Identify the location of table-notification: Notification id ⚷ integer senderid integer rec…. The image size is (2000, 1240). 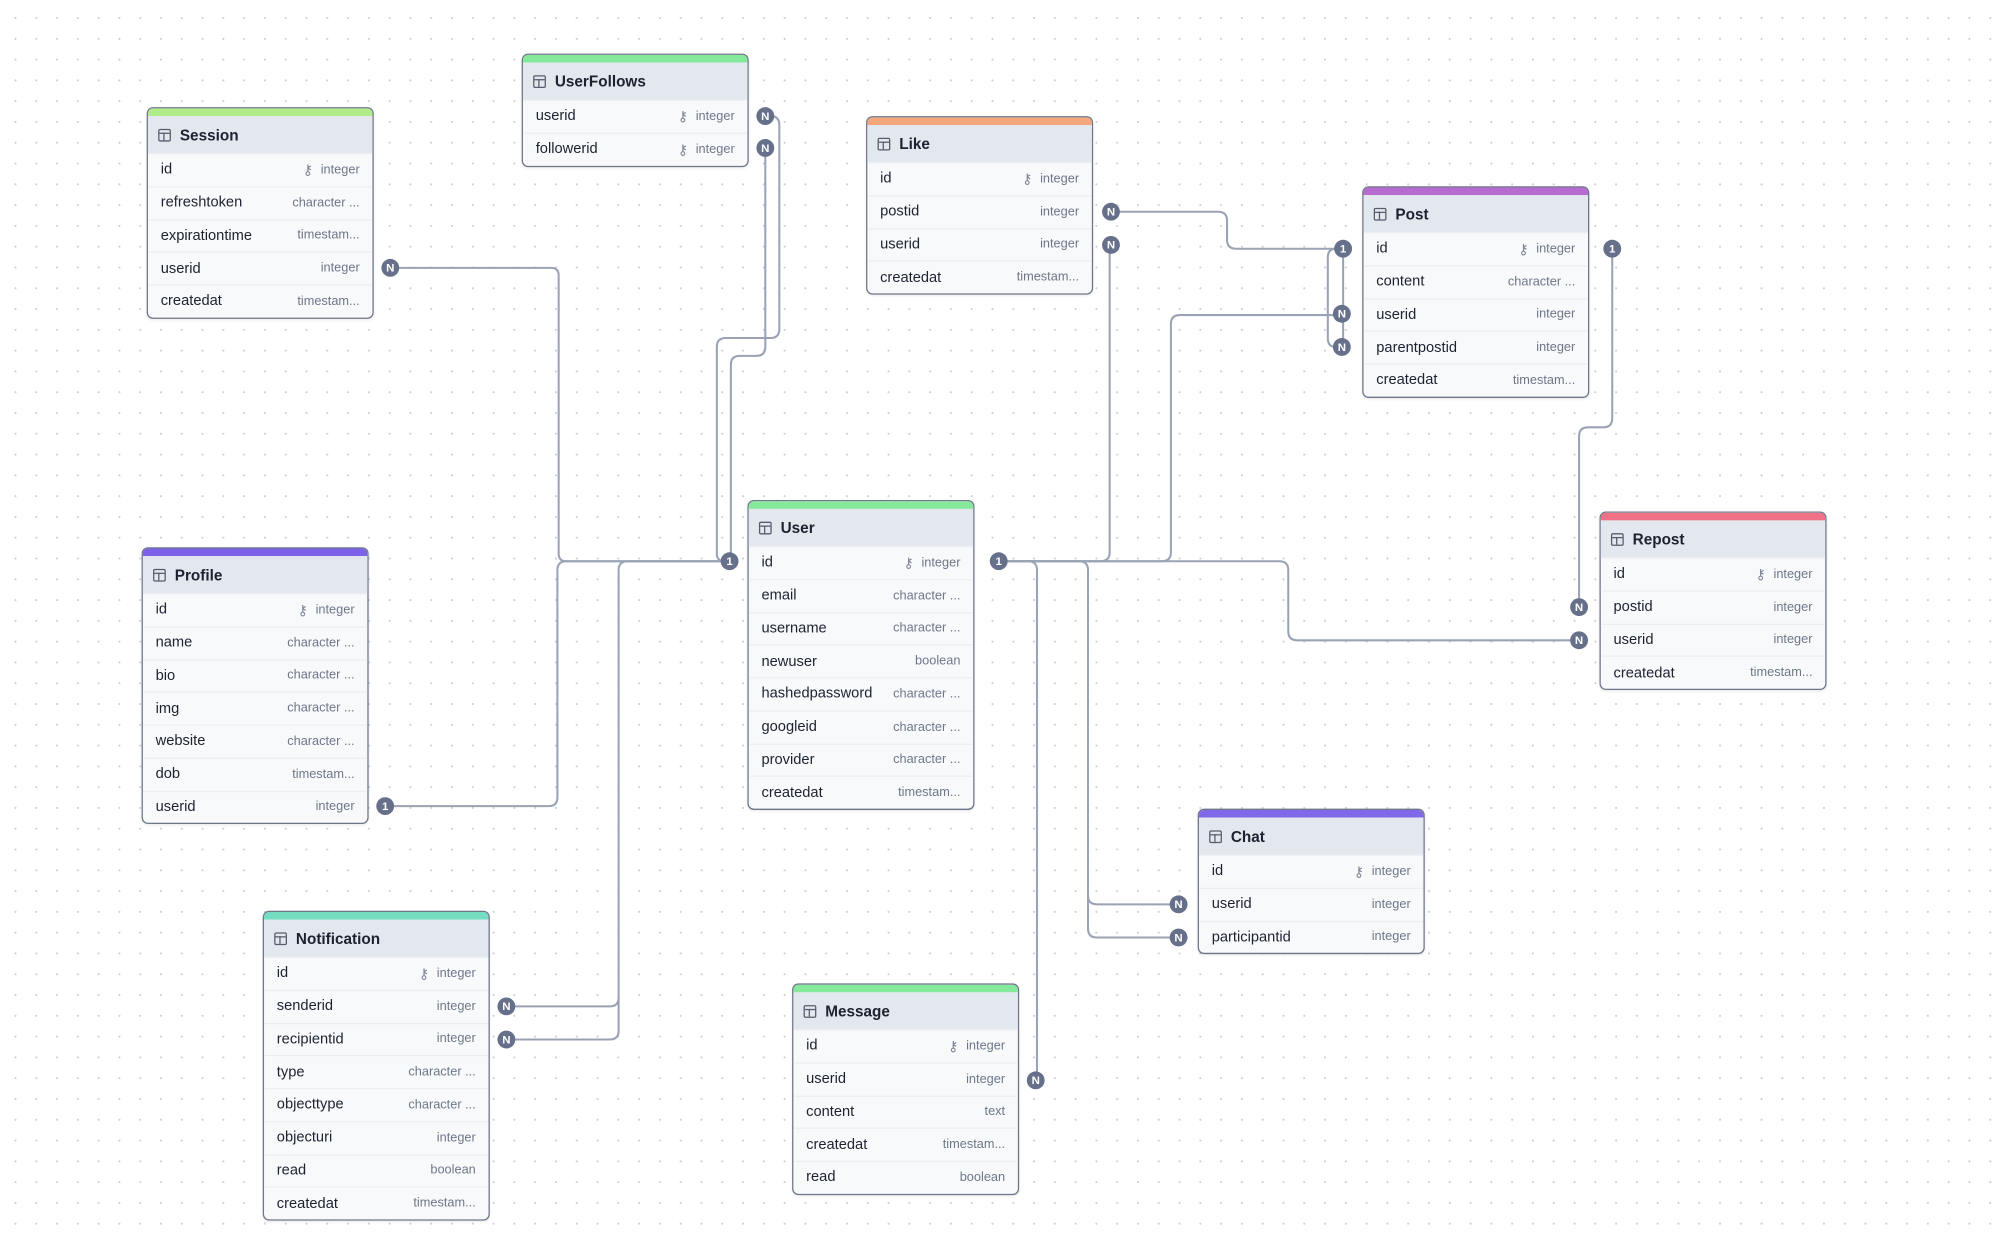
(376, 1065).